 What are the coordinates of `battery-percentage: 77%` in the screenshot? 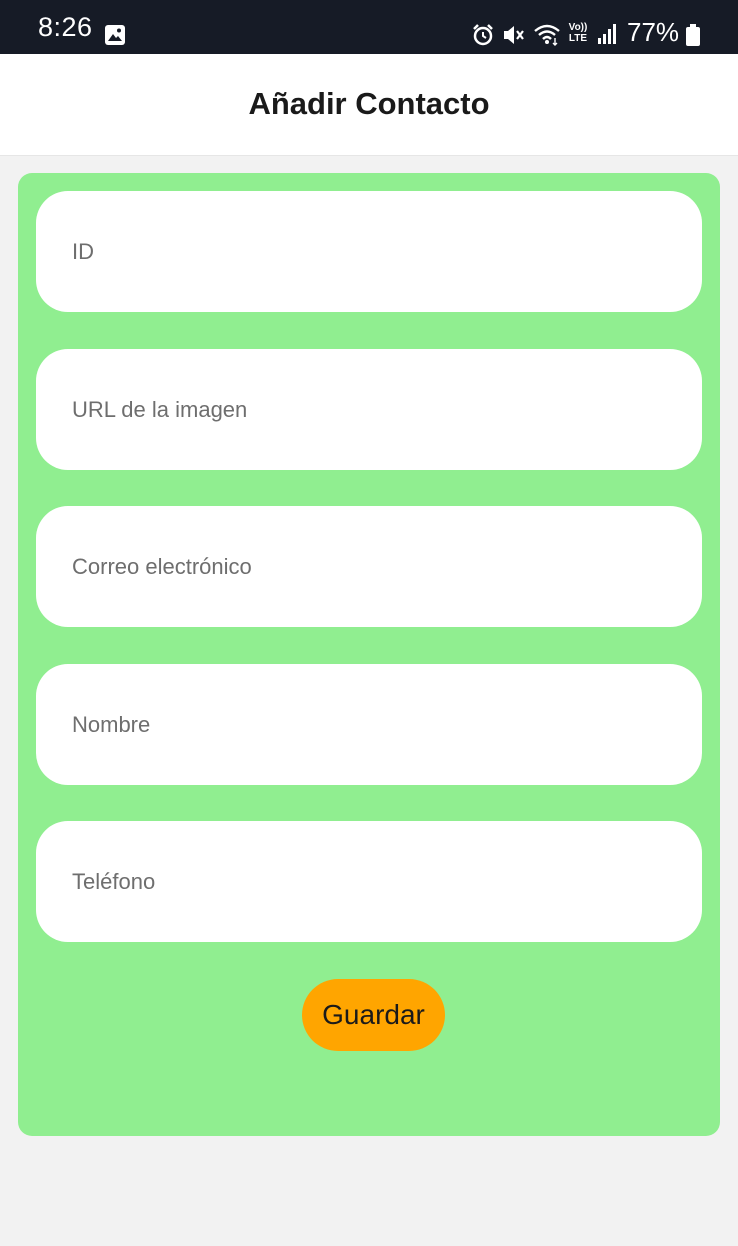 It's located at (653, 32).